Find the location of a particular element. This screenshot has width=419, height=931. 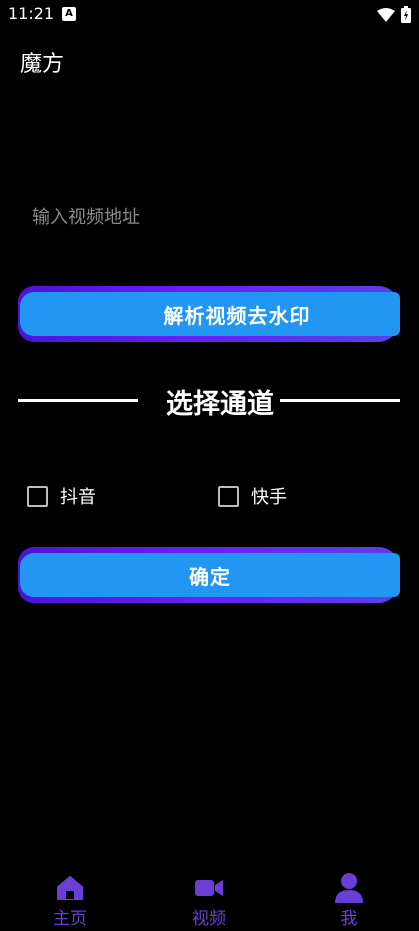

person-icon is located at coordinates (349, 888).